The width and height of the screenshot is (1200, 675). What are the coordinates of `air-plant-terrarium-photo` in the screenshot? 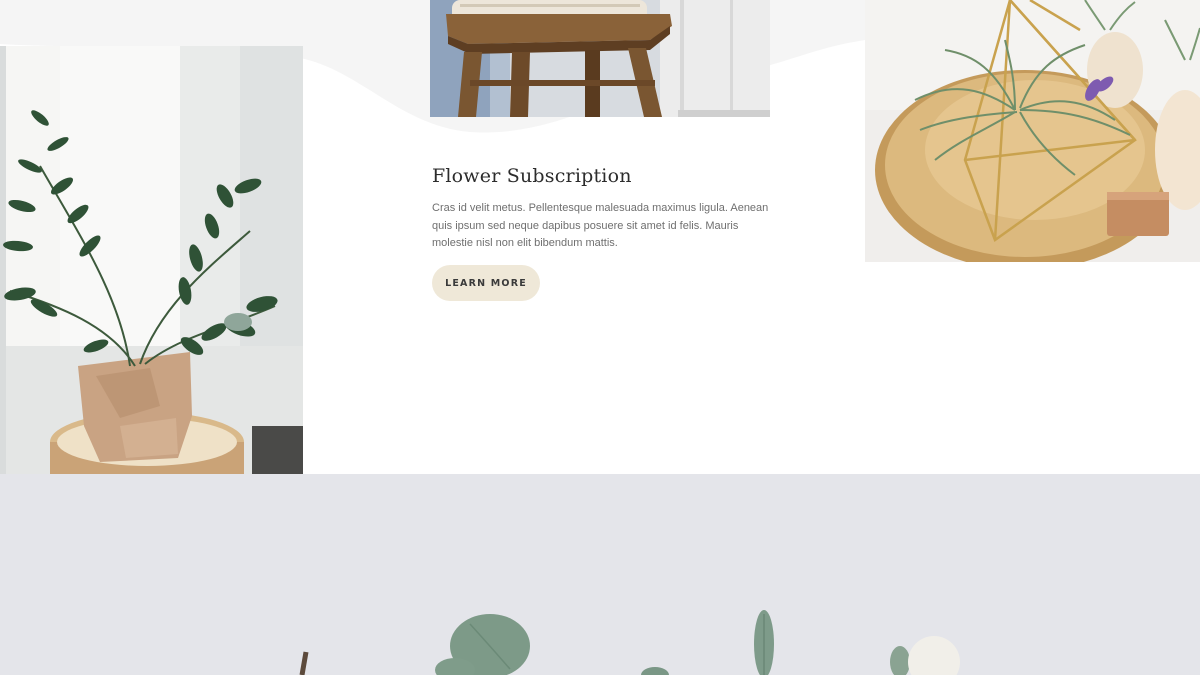 It's located at (1032, 131).